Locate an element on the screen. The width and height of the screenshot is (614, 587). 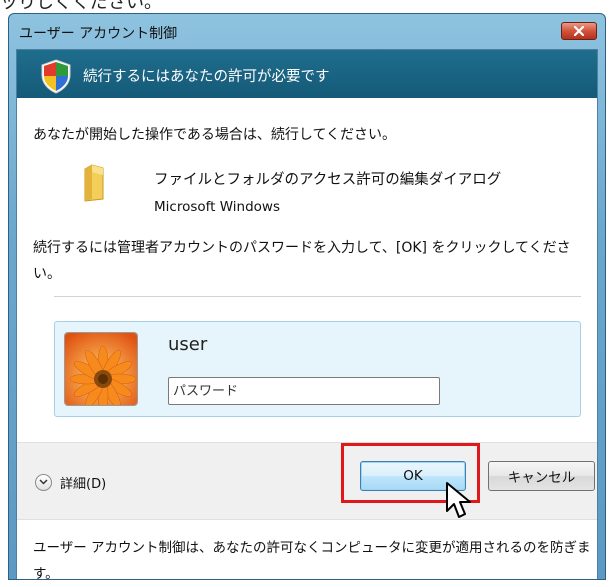
title-bar: ユーザー アカウント制御 is located at coordinates (307, 33).